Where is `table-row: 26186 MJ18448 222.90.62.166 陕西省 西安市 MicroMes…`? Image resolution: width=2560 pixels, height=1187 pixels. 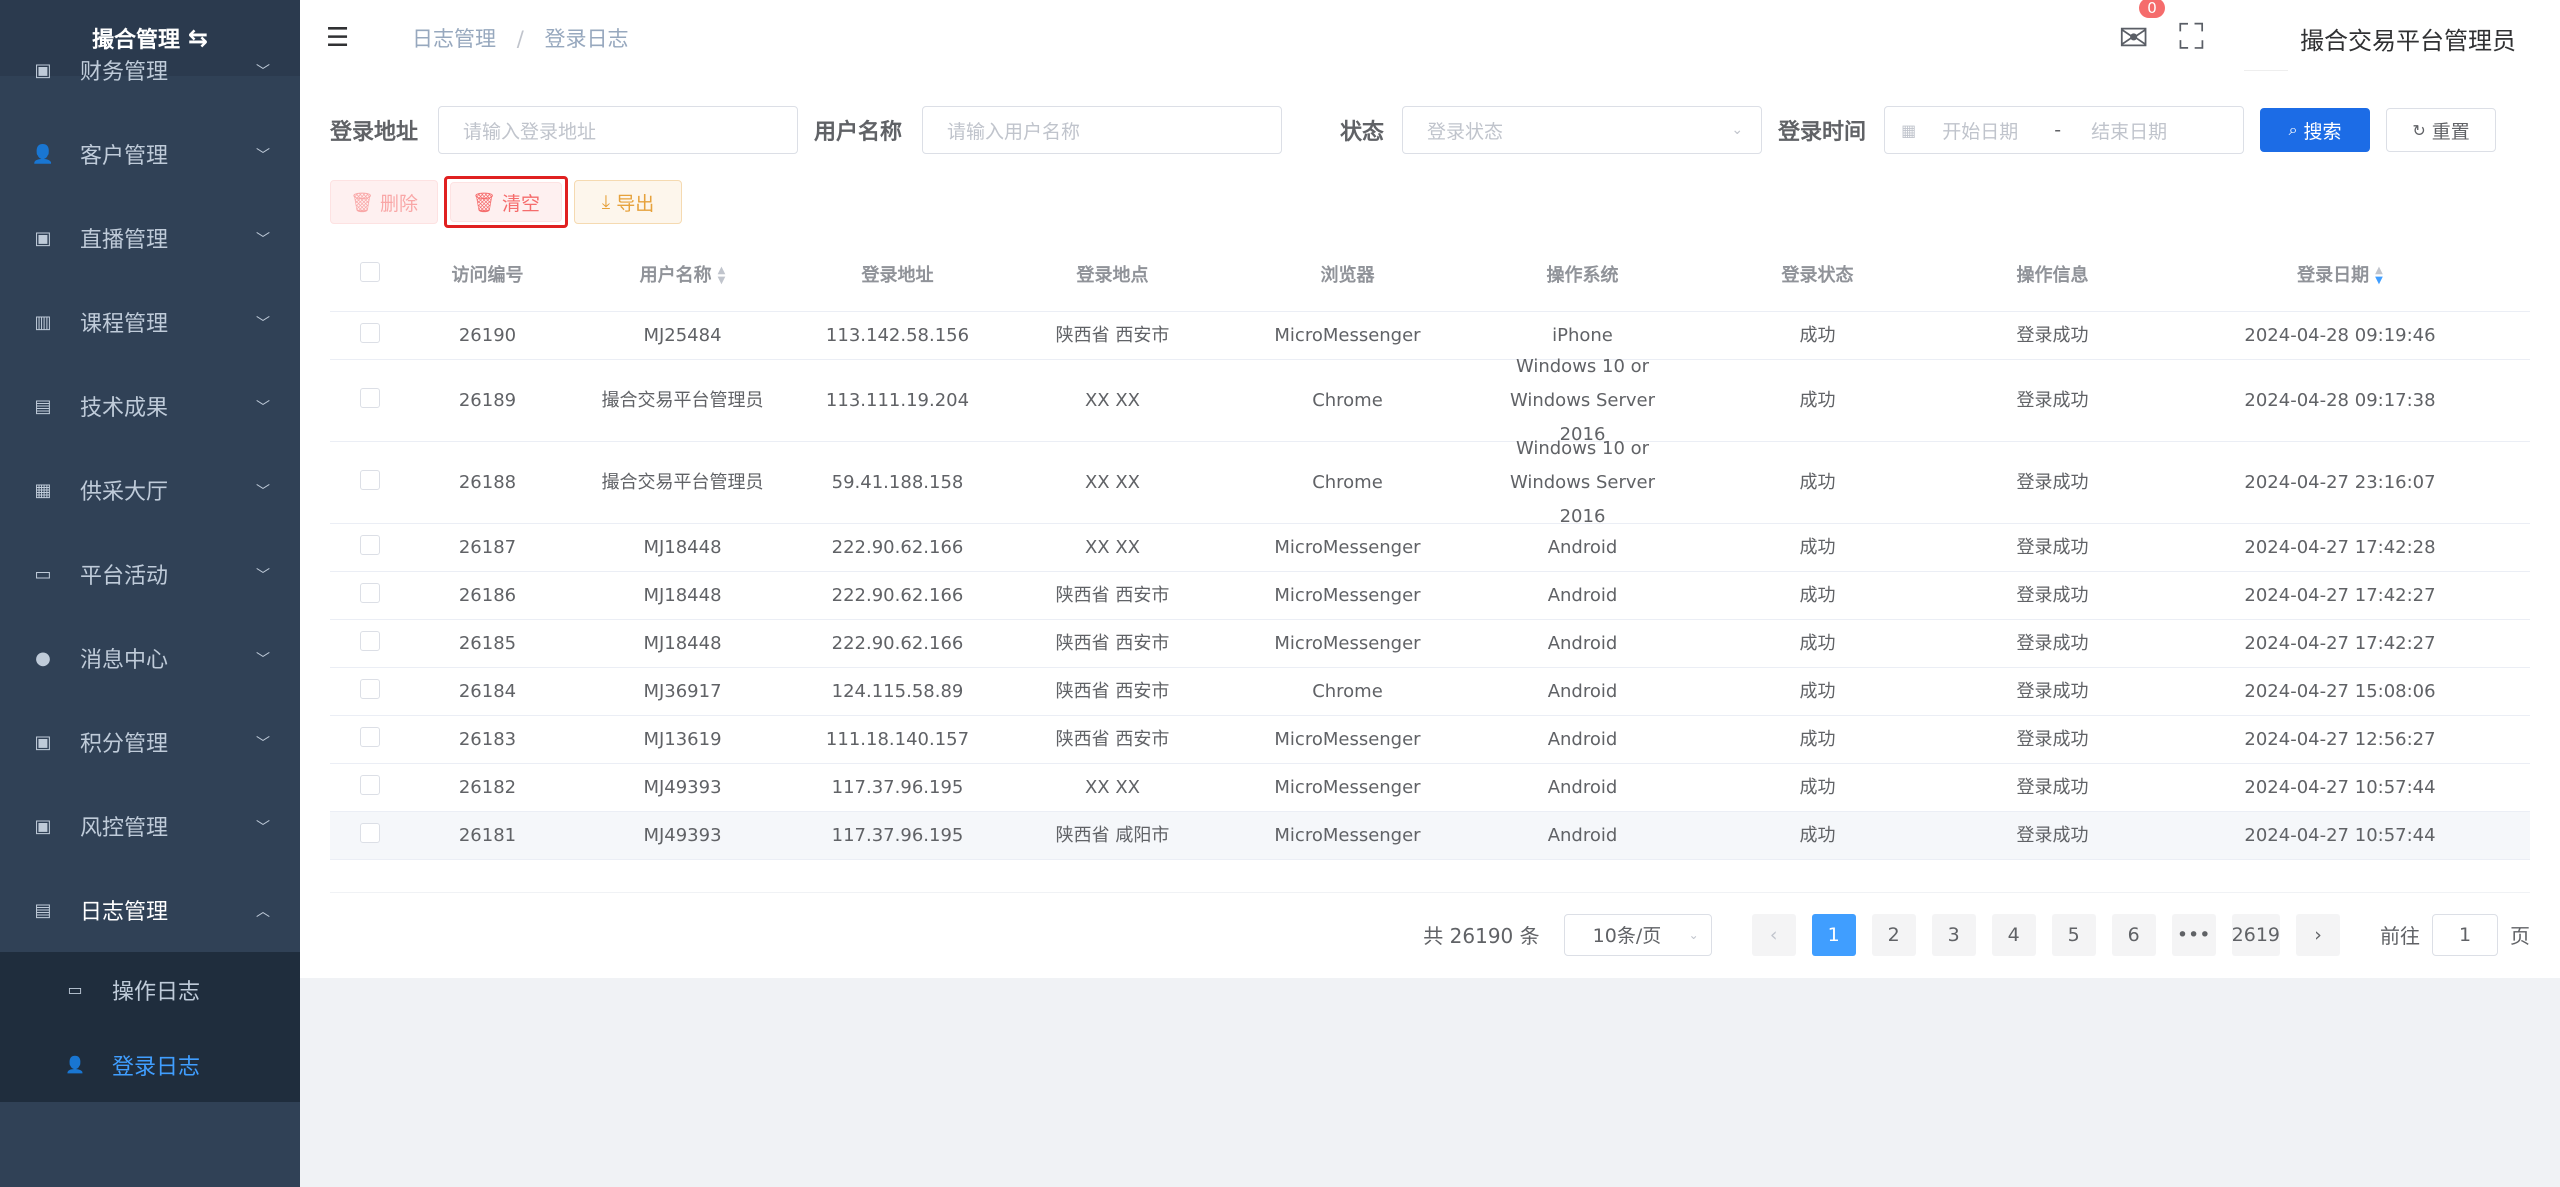
table-row: 26186 MJ18448 222.90.62.166 陕西省 西安市 MicroMes… is located at coordinates (1430, 596).